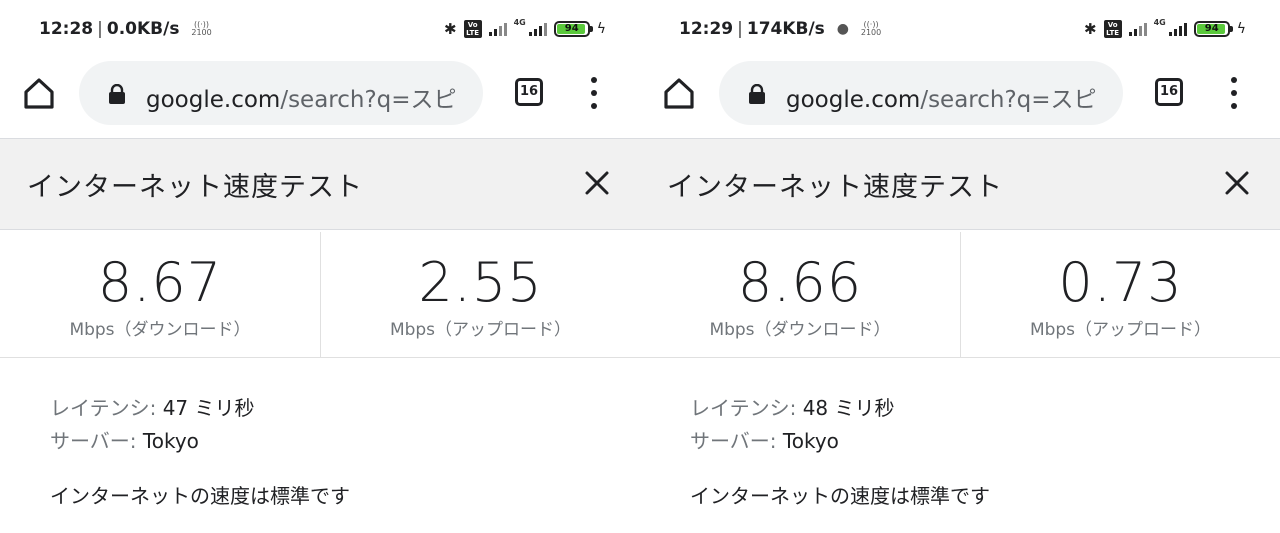 This screenshot has height=533, width=1280. I want to click on test-details: レイテンシ: 47 ミリ秒 サーバー: Tokyo, so click(152, 425).